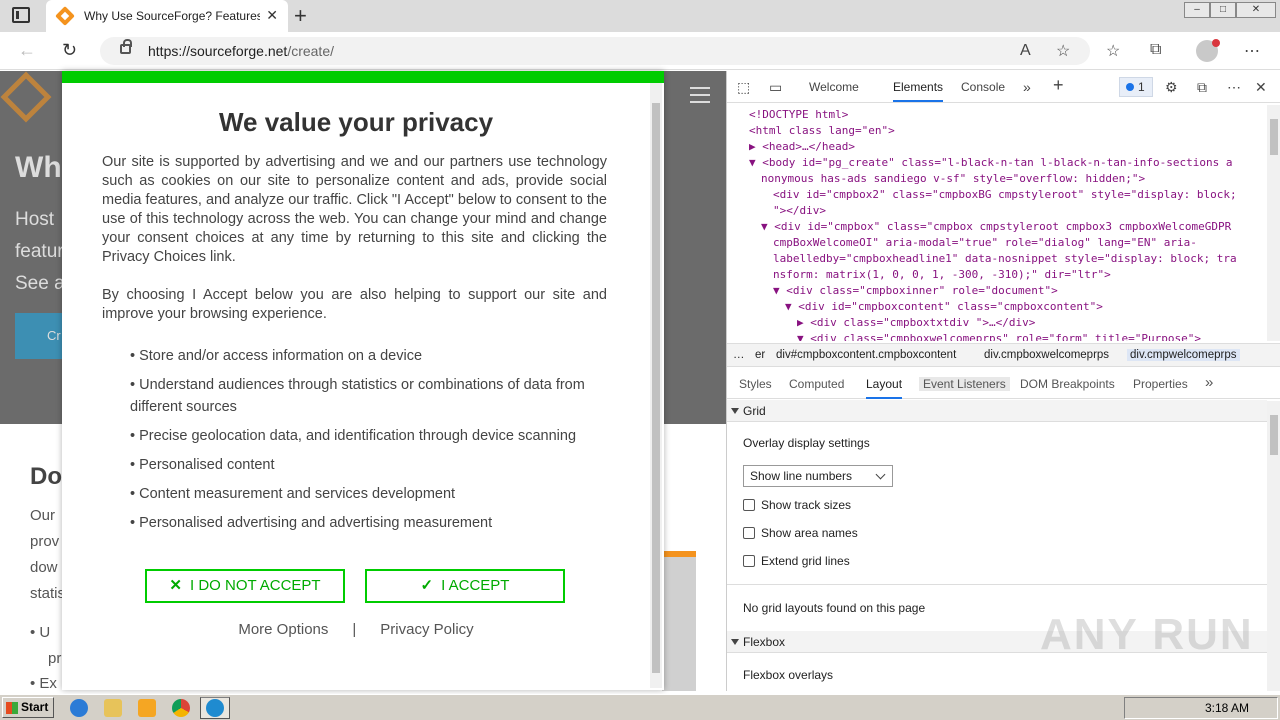 The image size is (1280, 720). I want to click on edge-icon, so click(215, 708).